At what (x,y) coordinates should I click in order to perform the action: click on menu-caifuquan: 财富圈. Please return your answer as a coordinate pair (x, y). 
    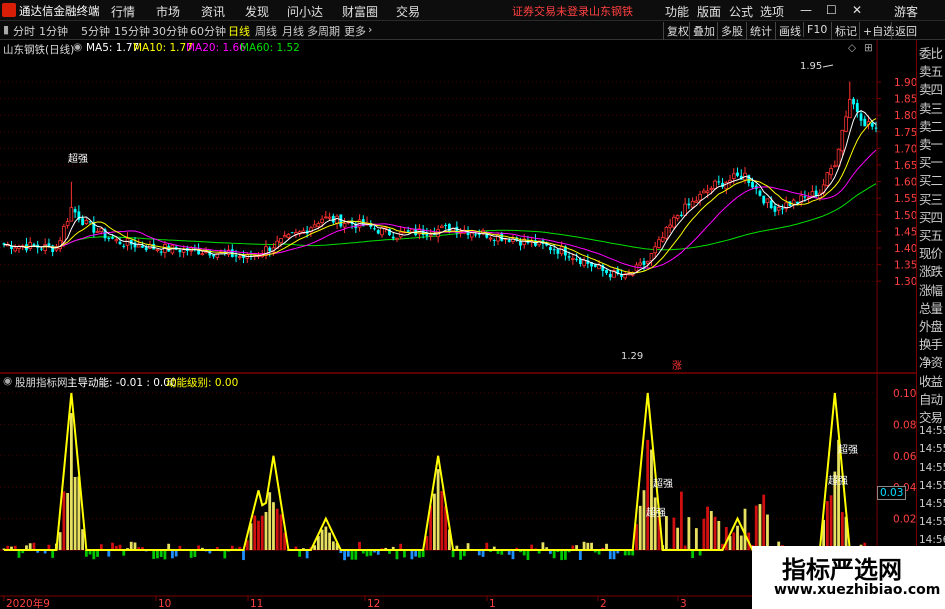
    Looking at the image, I should click on (360, 11).